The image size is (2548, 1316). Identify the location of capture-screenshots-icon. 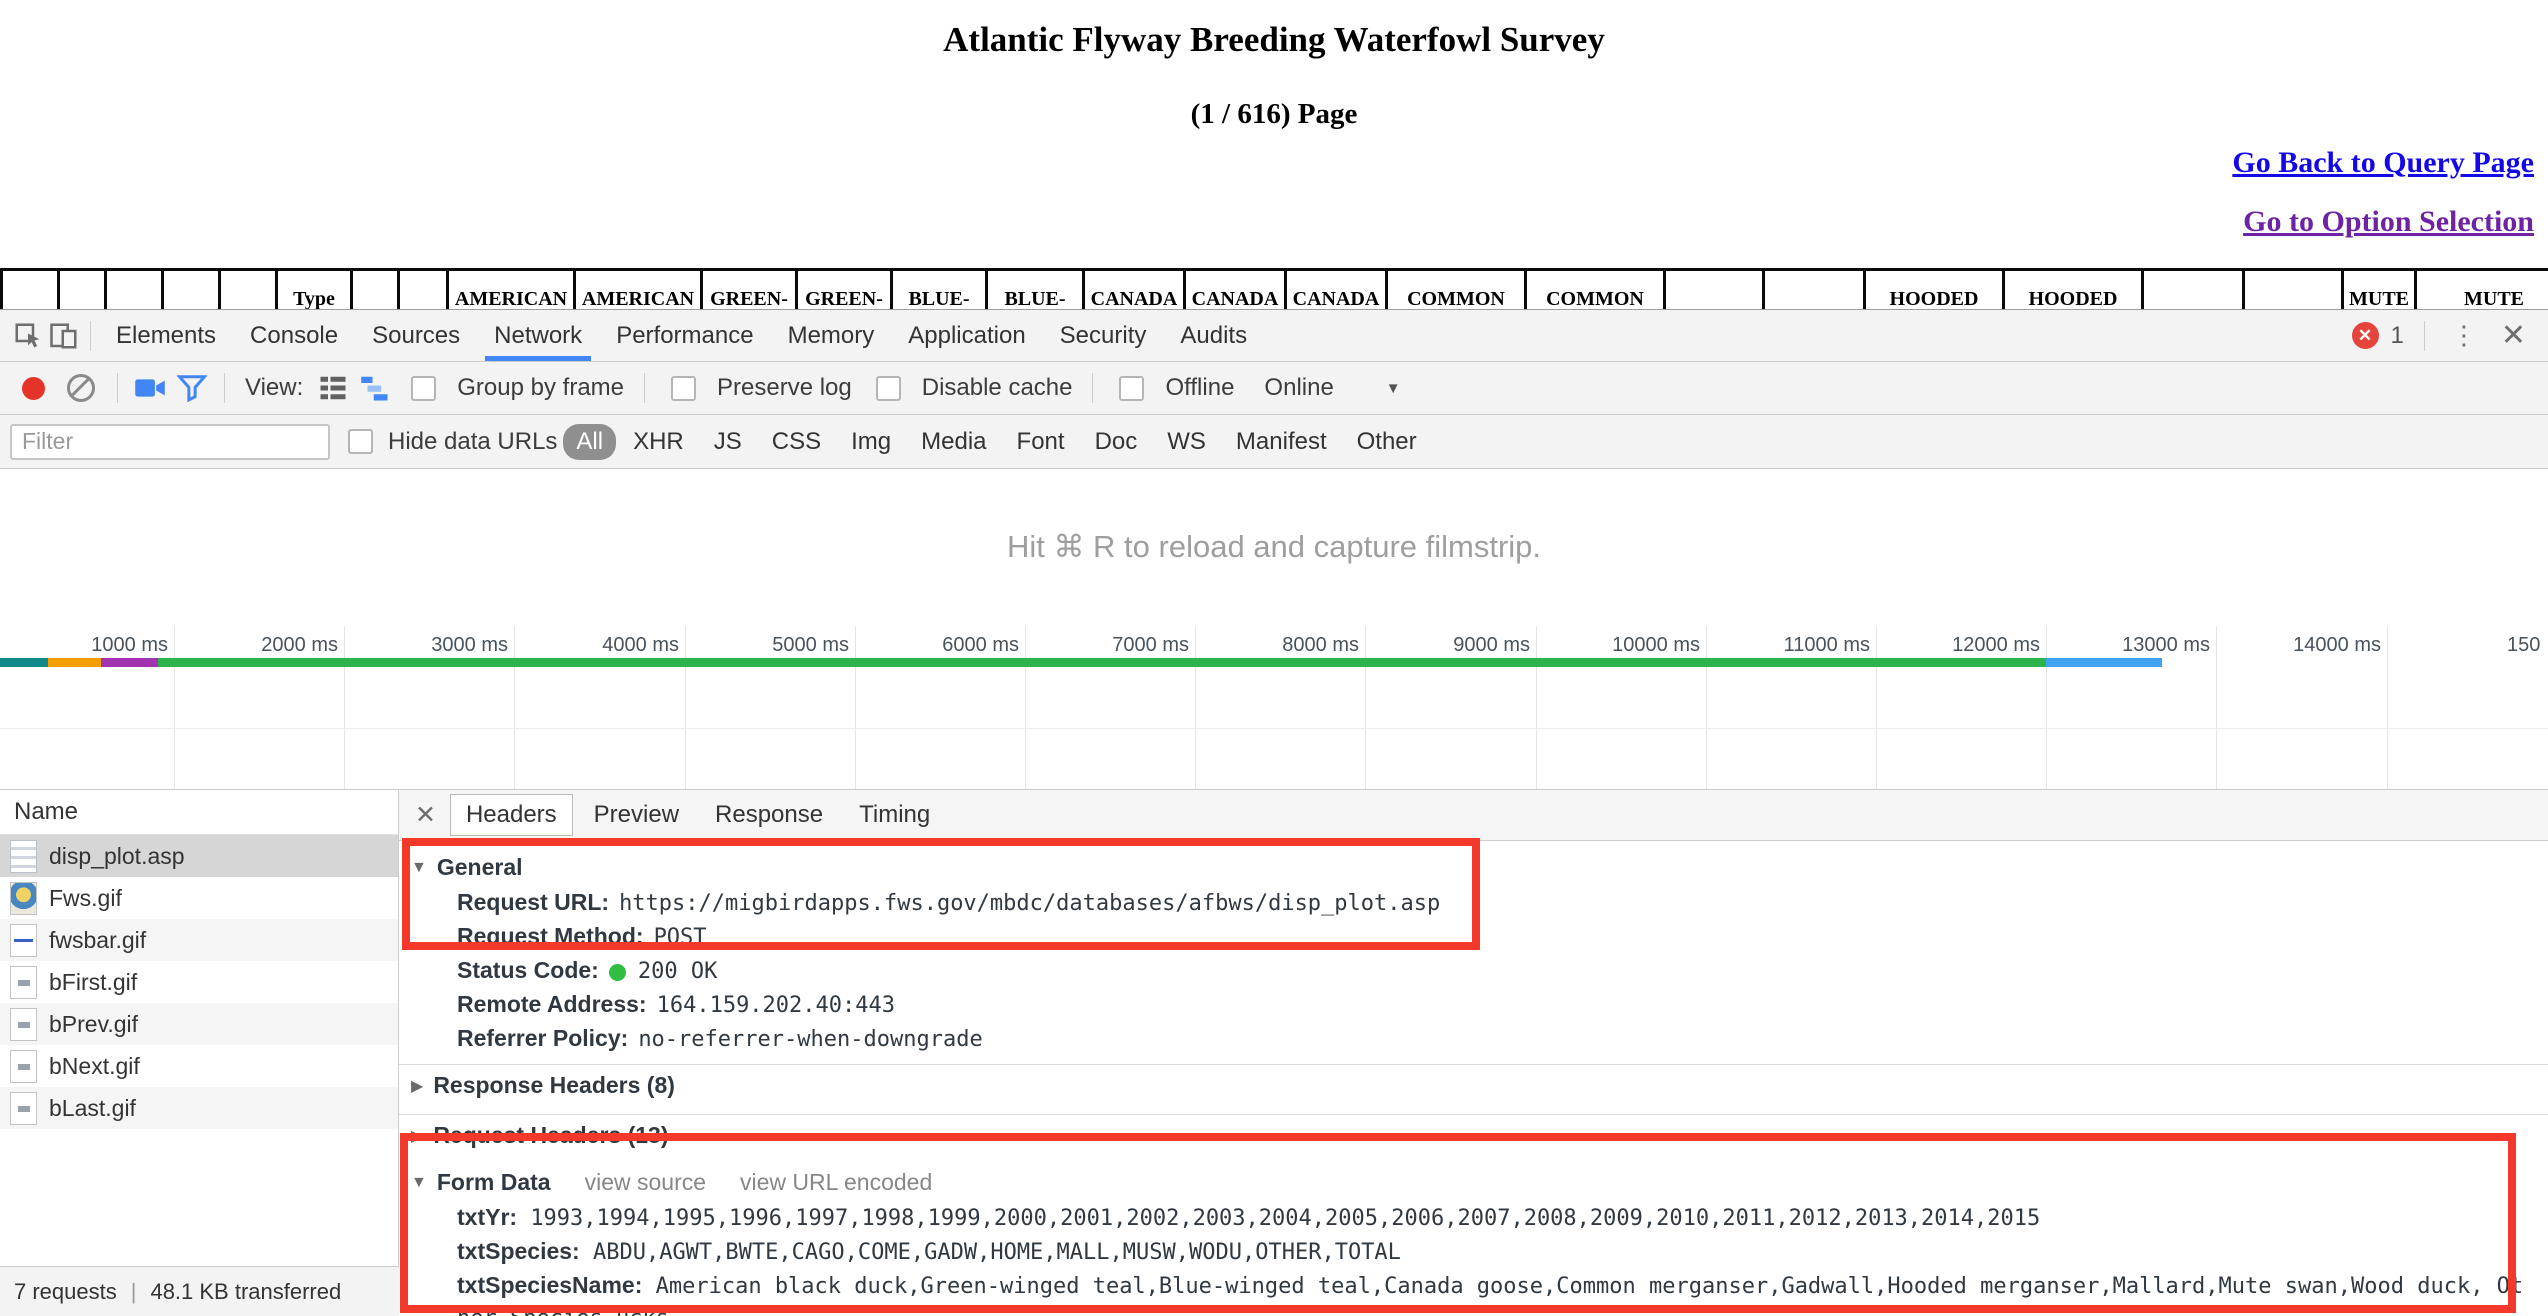
(150, 388).